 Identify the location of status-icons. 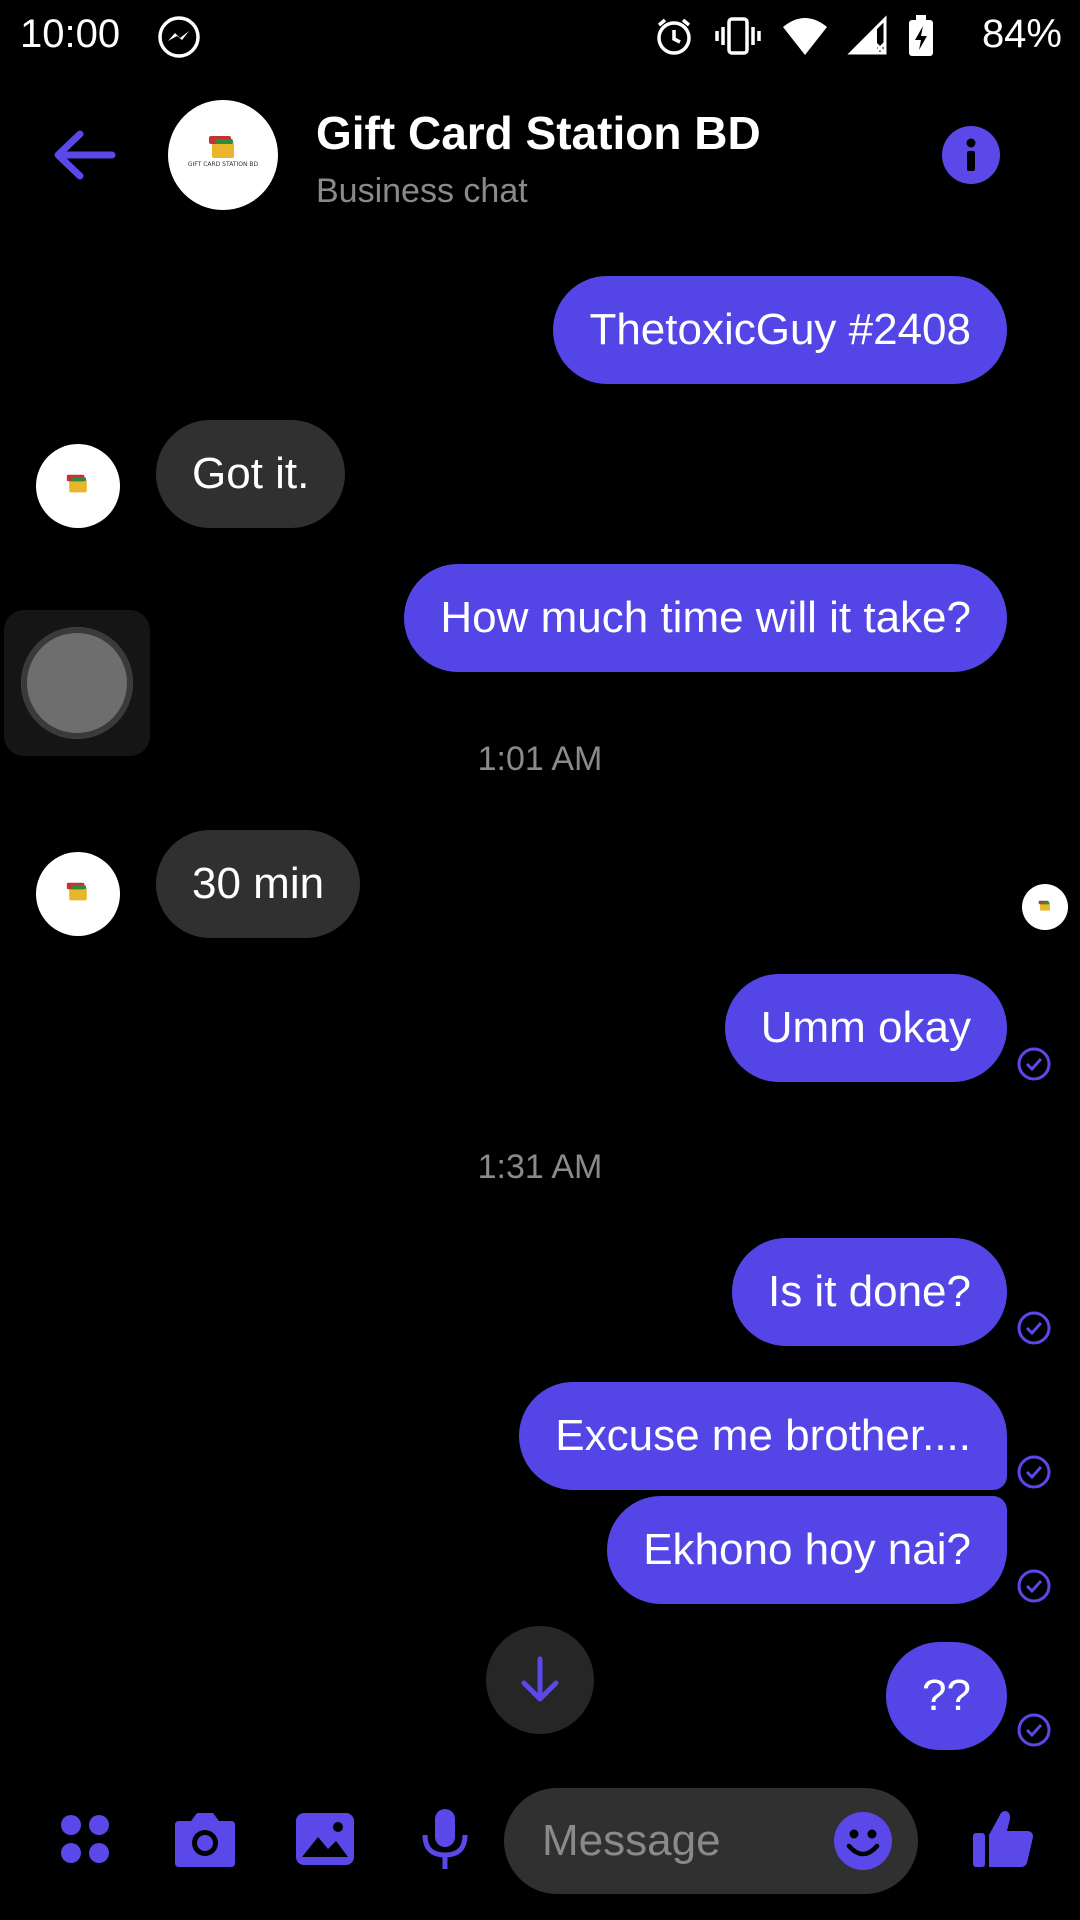
(794, 36).